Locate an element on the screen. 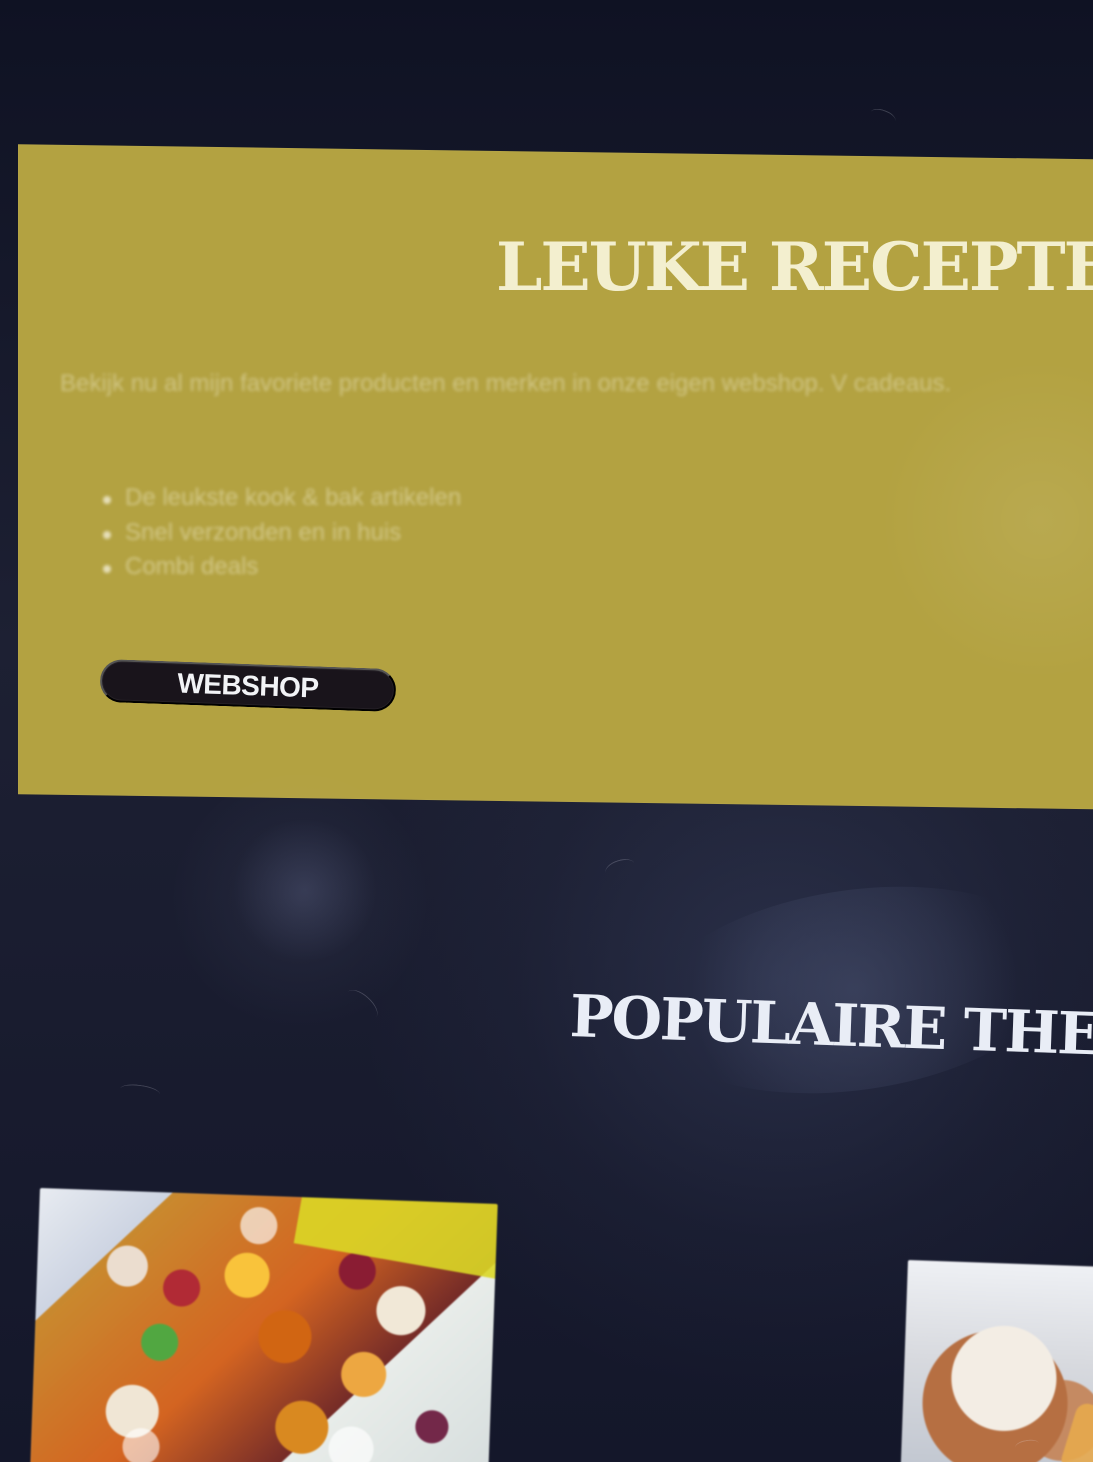 The height and width of the screenshot is (1462, 1093). promo-feature-item: De leukste kook & bak artikelen is located at coordinates (282, 498).